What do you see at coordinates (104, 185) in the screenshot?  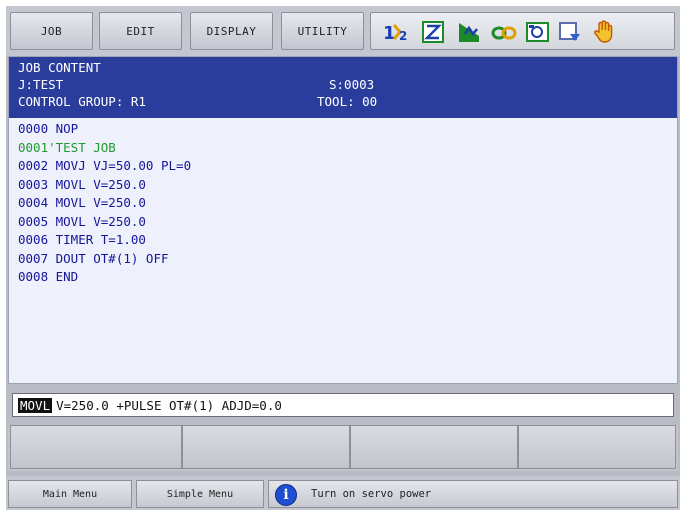 I see `job-line: 0003 MOVL V=250.0` at bounding box center [104, 185].